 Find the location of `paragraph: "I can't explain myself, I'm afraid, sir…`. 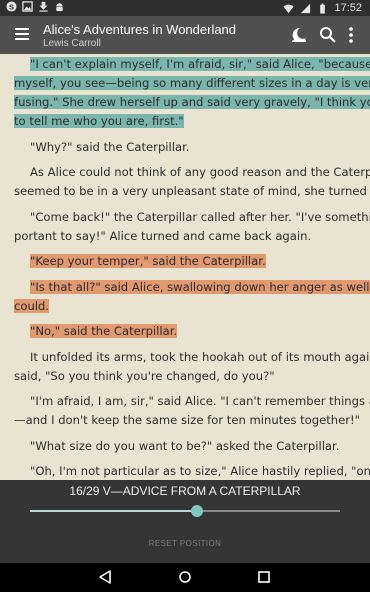

paragraph: "I can't explain myself, I'm afraid, sir… is located at coordinates (192, 93).